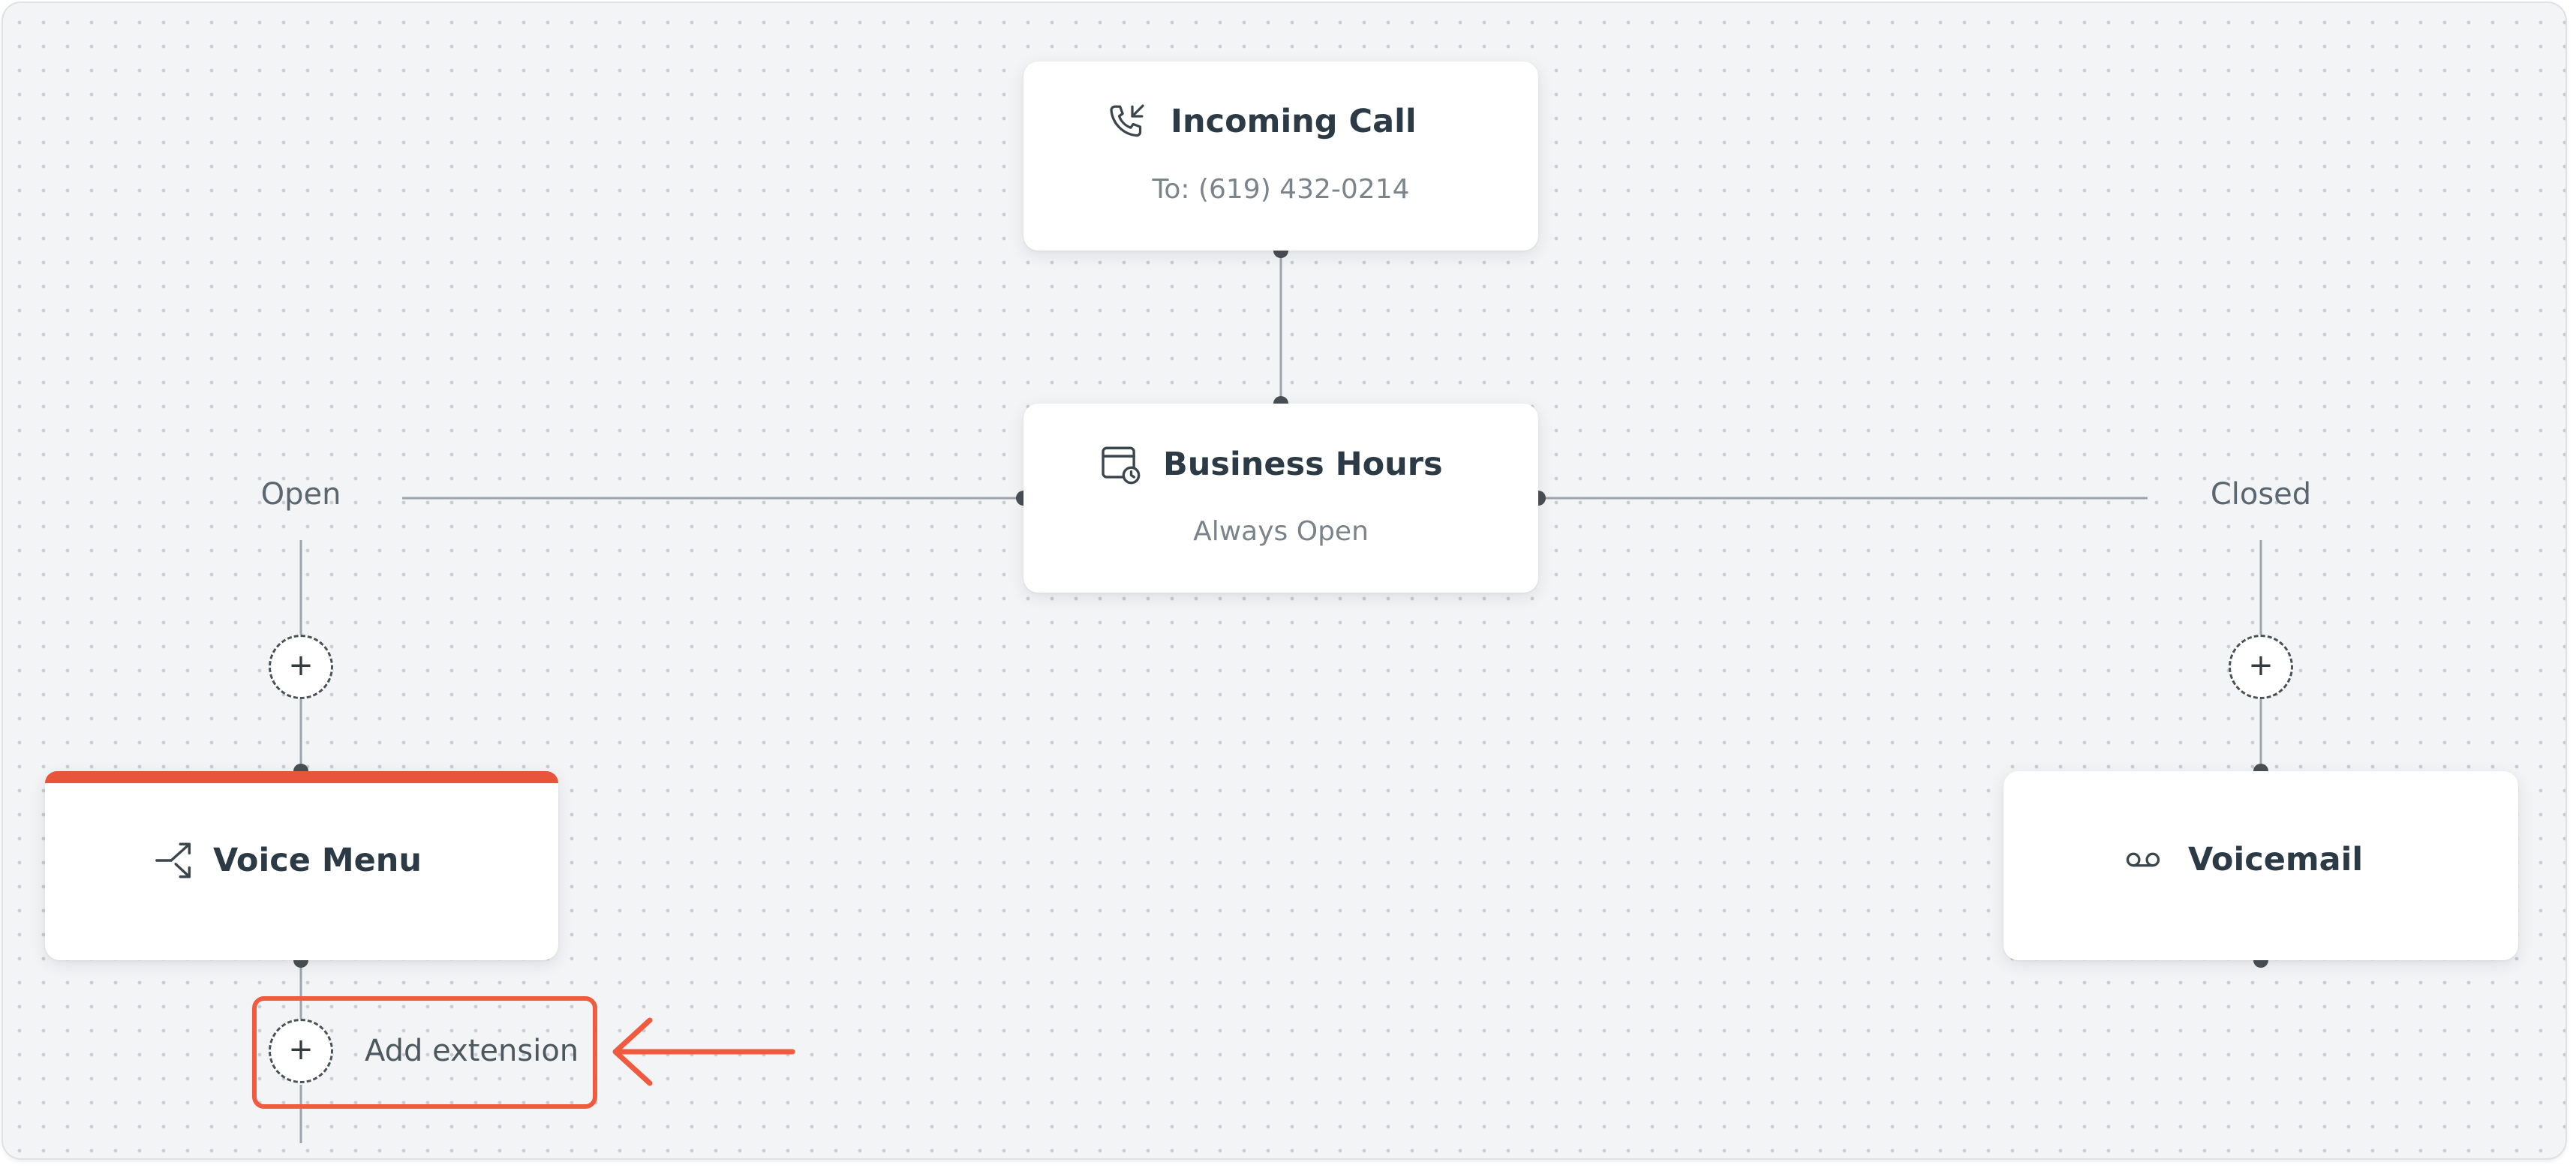  I want to click on business-hours-node: Business Hours Always Open, so click(1280, 498).